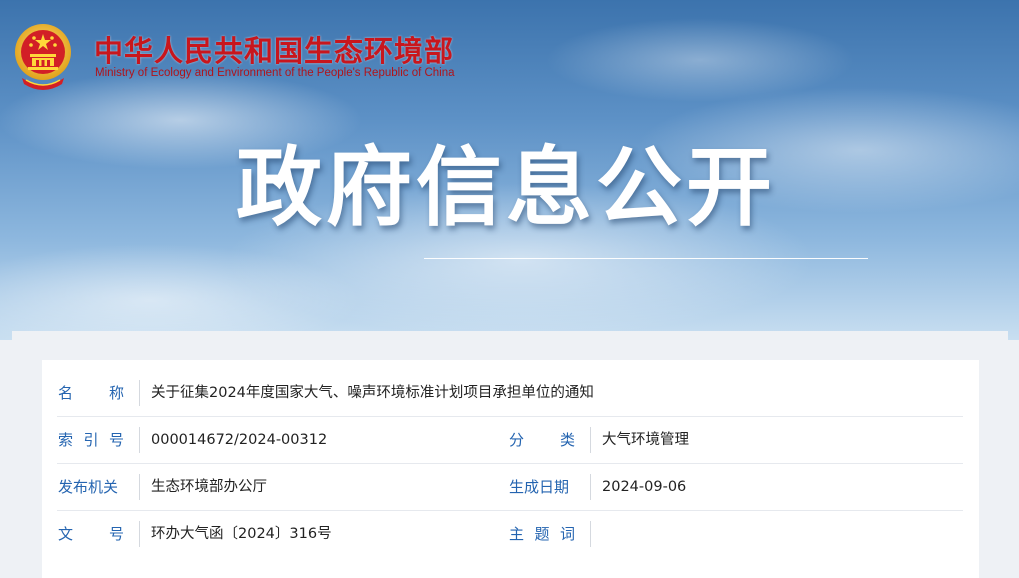 The width and height of the screenshot is (1019, 578). I want to click on info-row-issuer: 发布机关 生态环境部办公厅 生成日期 2024-09-06, so click(510, 487).